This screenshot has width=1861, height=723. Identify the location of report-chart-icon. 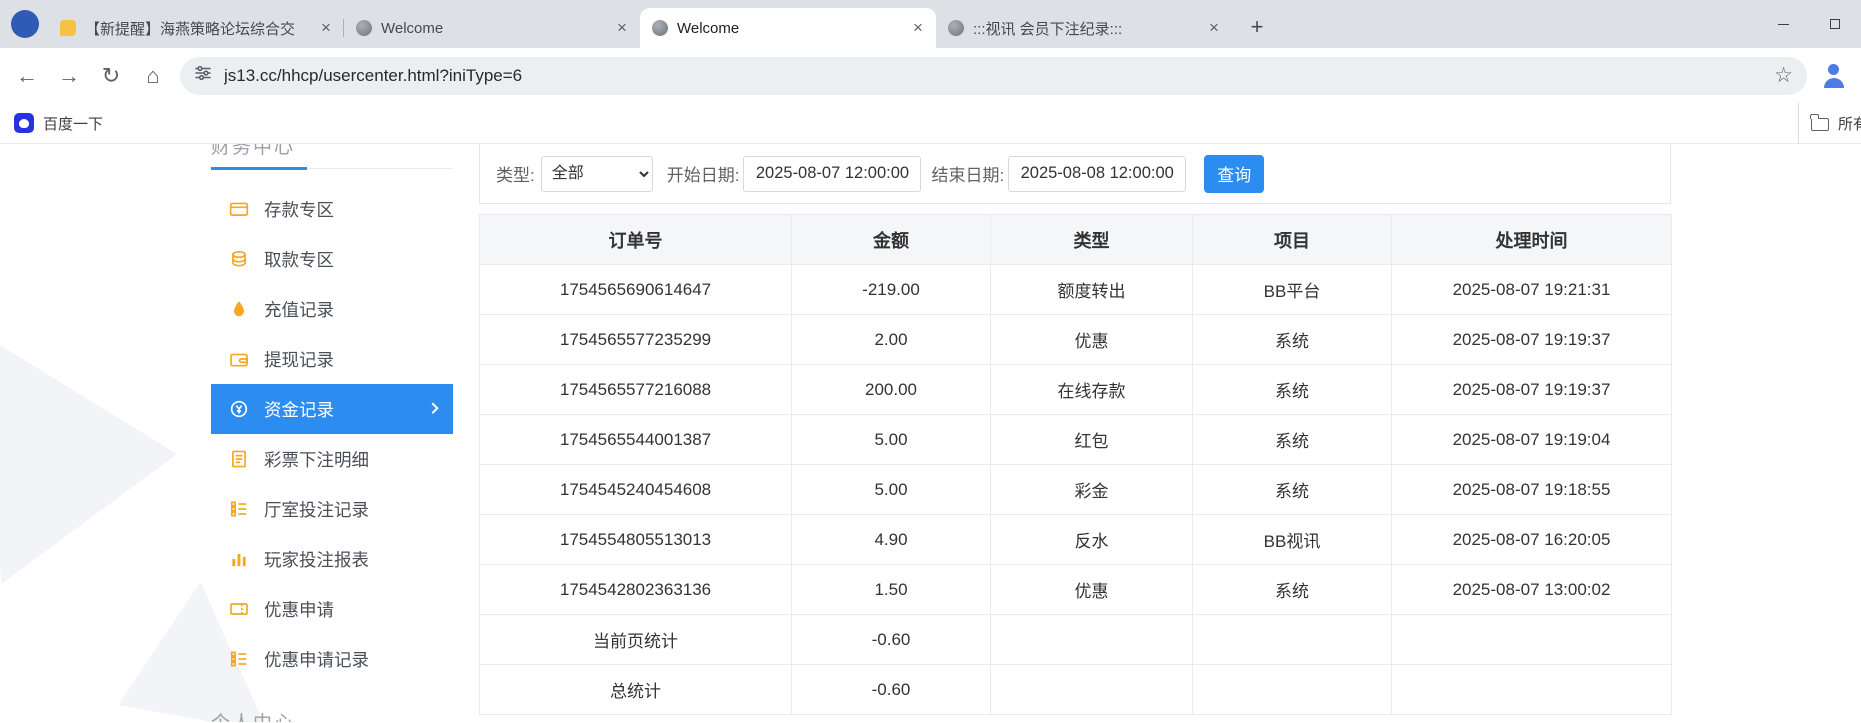
(239, 559).